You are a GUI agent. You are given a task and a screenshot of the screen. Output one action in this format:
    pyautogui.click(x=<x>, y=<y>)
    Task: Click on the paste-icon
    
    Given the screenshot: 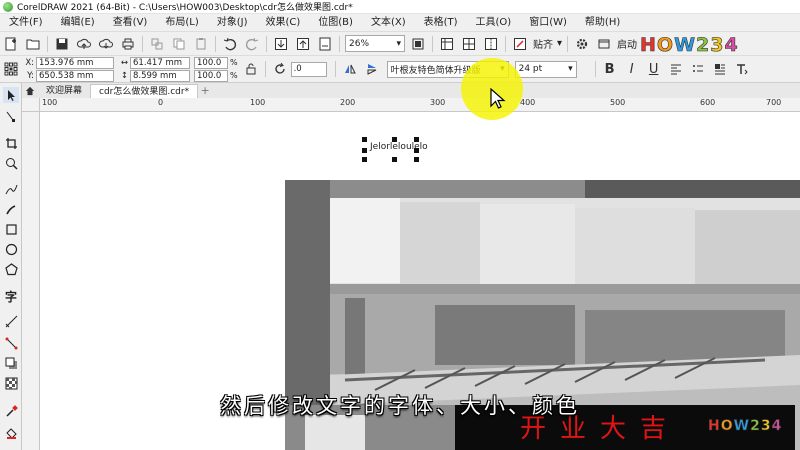 What is the action you would take?
    pyautogui.click(x=201, y=43)
    